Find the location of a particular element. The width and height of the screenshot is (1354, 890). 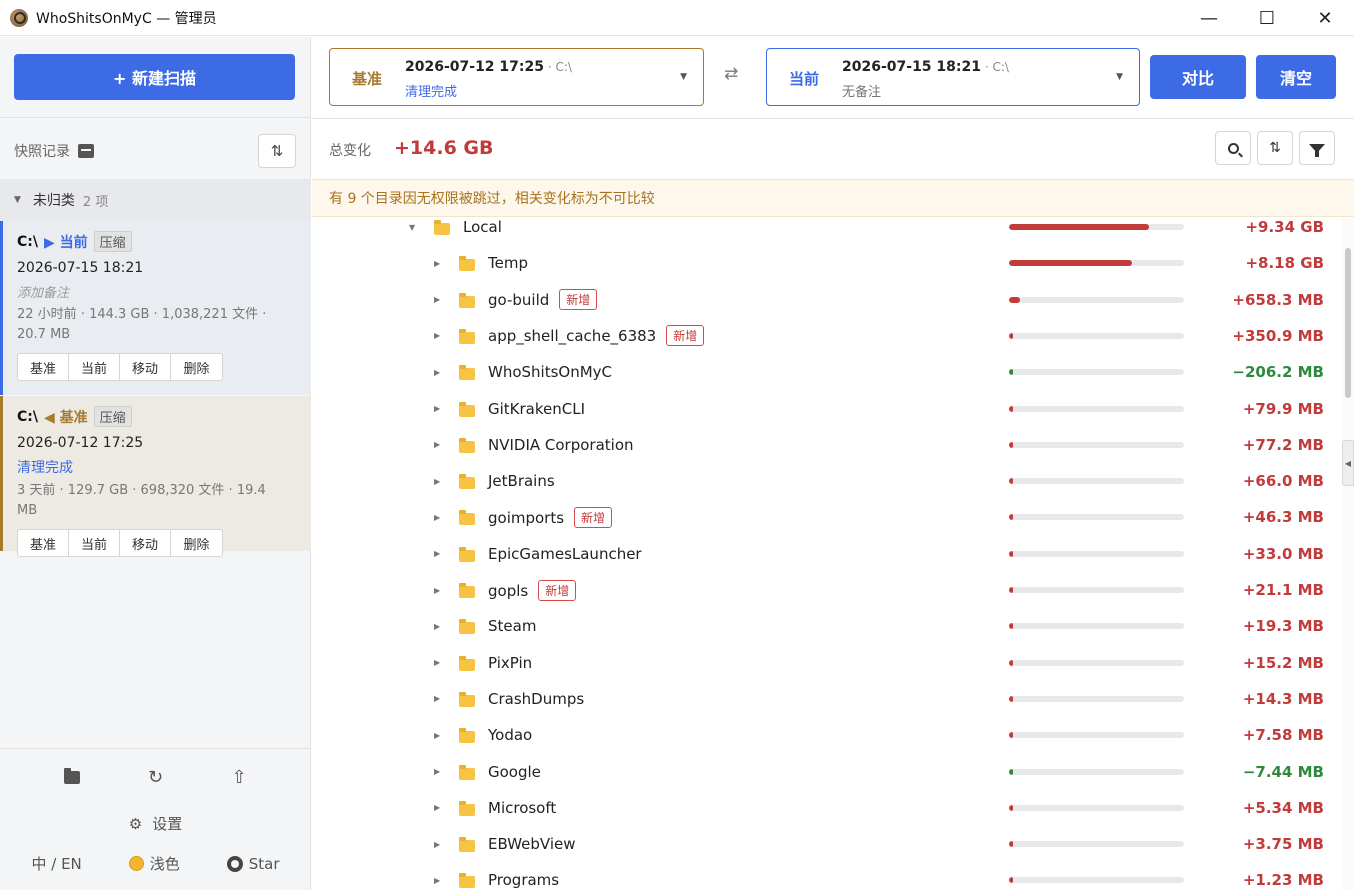

github-star-link: Star is located at coordinates (253, 864).